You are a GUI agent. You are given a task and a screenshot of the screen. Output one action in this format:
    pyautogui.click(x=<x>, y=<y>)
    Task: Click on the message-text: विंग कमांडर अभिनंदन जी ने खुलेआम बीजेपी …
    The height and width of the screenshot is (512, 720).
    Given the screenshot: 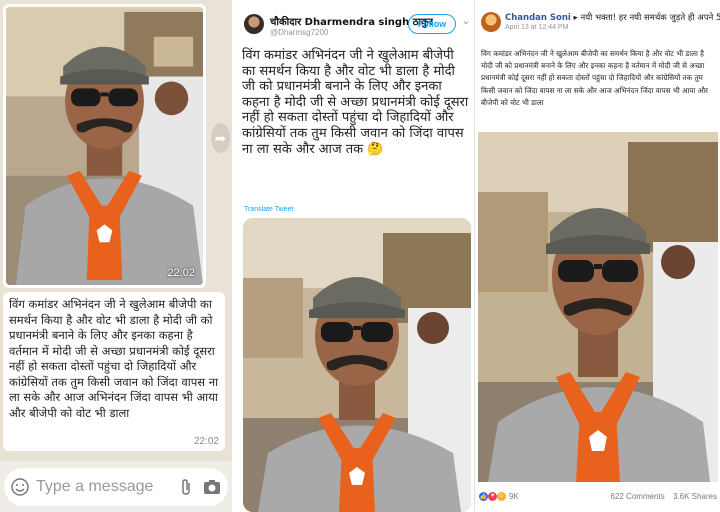 What is the action you would take?
    pyautogui.click(x=114, y=358)
    